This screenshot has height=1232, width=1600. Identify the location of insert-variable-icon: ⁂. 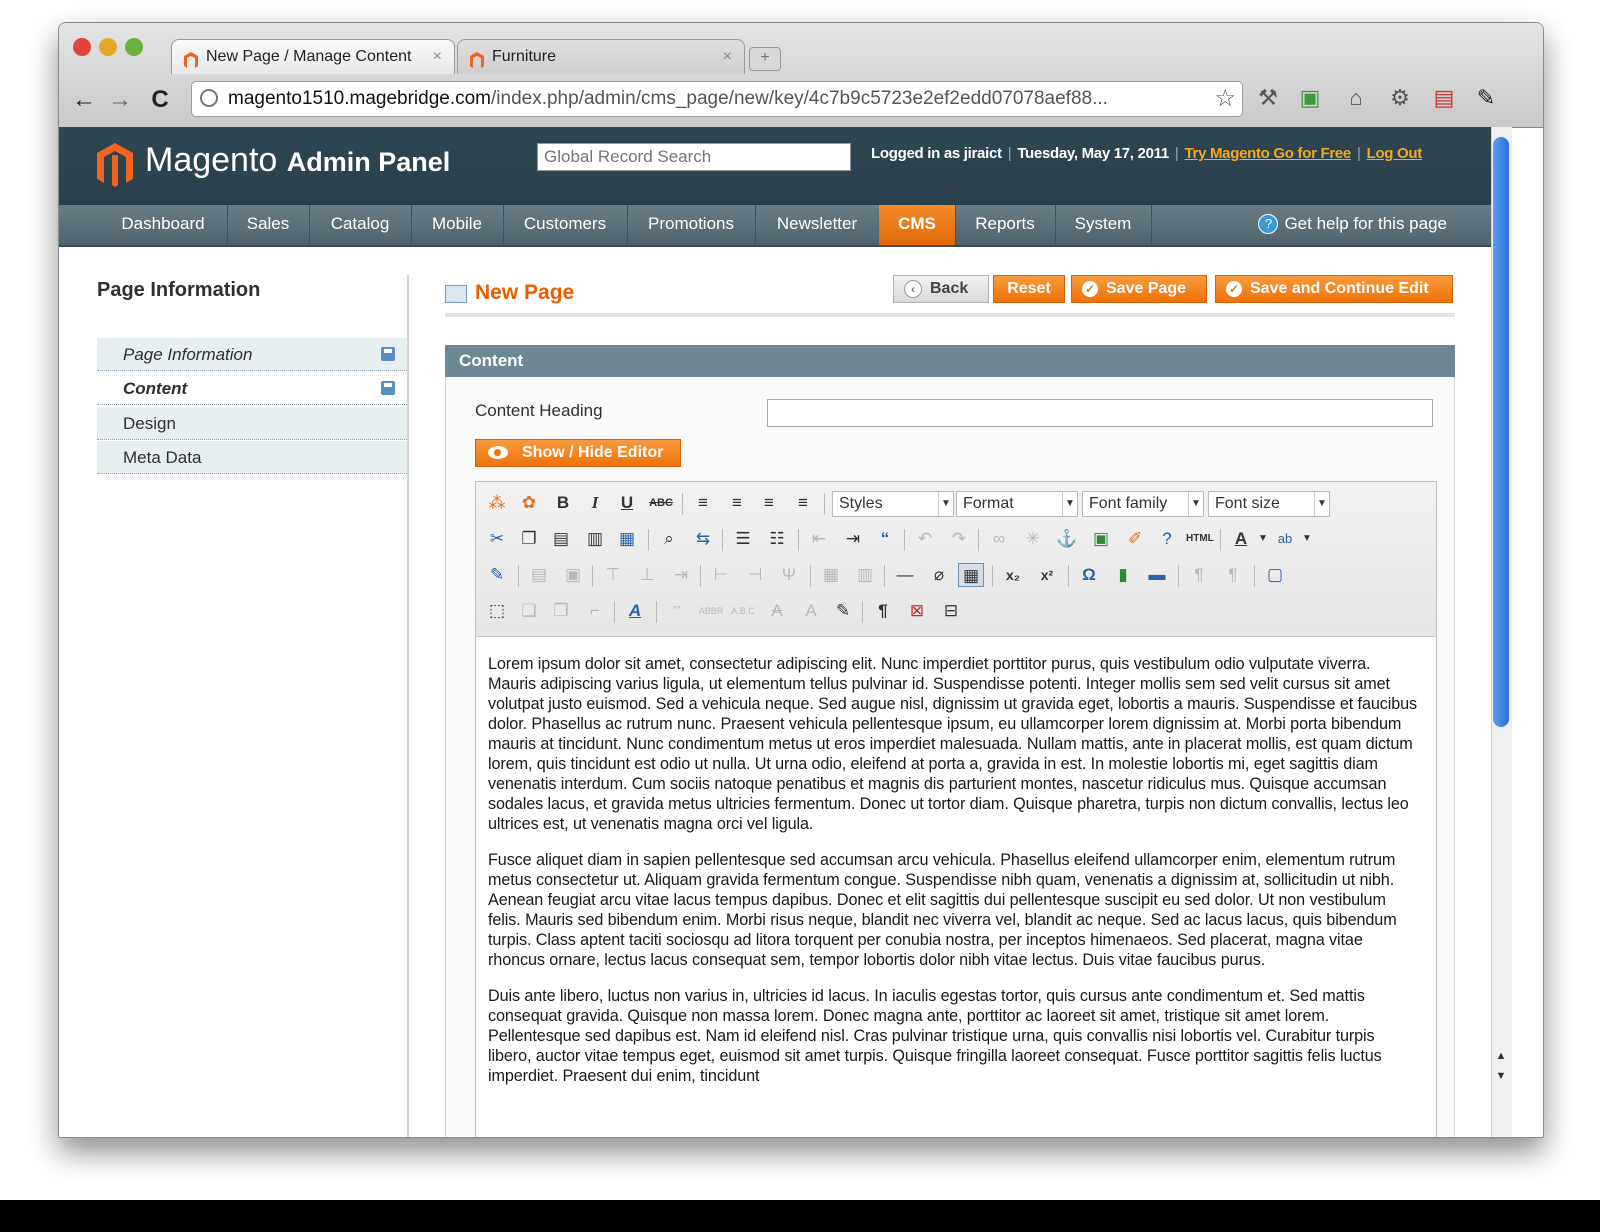
(497, 503).